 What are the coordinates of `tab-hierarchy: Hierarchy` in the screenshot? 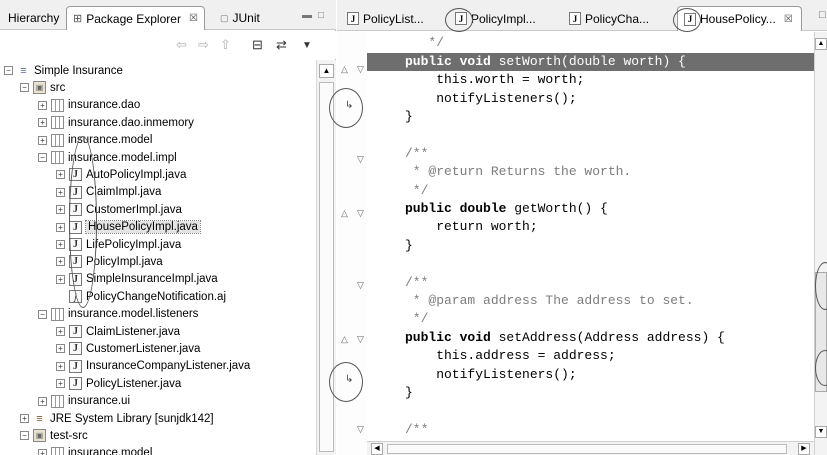 It's located at (33, 18).